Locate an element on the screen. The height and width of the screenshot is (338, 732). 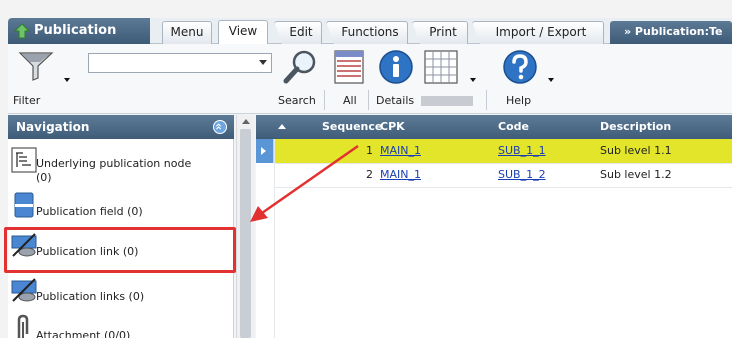
cell-sequence: 1 is located at coordinates (369, 150).